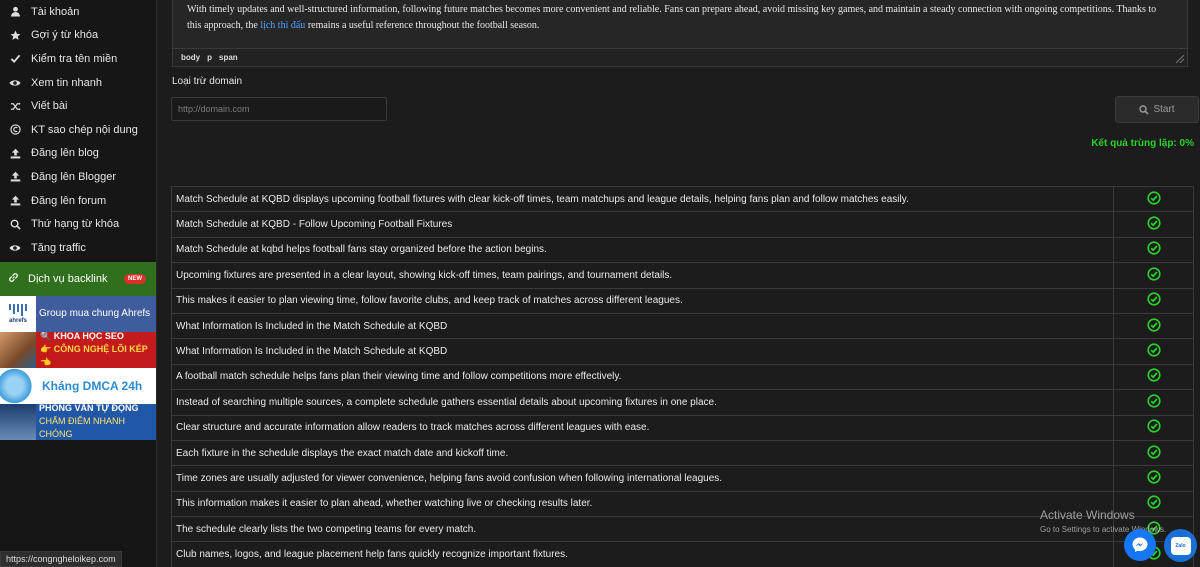  I want to click on interview-banner: PHỎNG VẤN TỰ ĐỘNG CHẤM ĐIỂM NHANH CHÓNG, so click(78, 421).